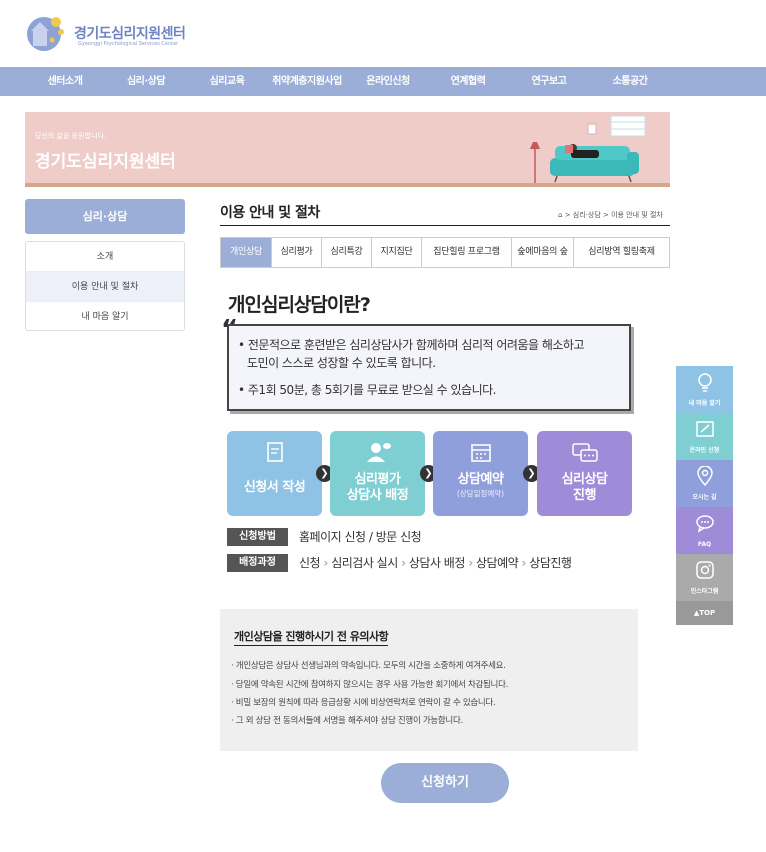 The height and width of the screenshot is (852, 766). Describe the element at coordinates (270, 213) in the screenshot. I see `page-title: 이용 안내 및 절차` at that location.